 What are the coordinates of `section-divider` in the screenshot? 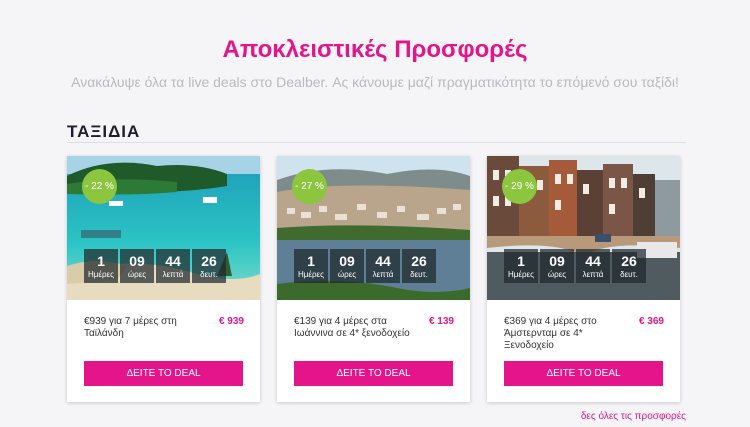 It's located at (376, 142).